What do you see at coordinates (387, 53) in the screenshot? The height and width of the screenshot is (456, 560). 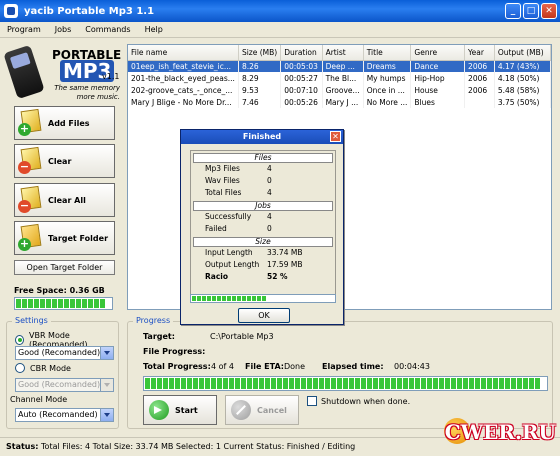 I see `col-title: Title` at bounding box center [387, 53].